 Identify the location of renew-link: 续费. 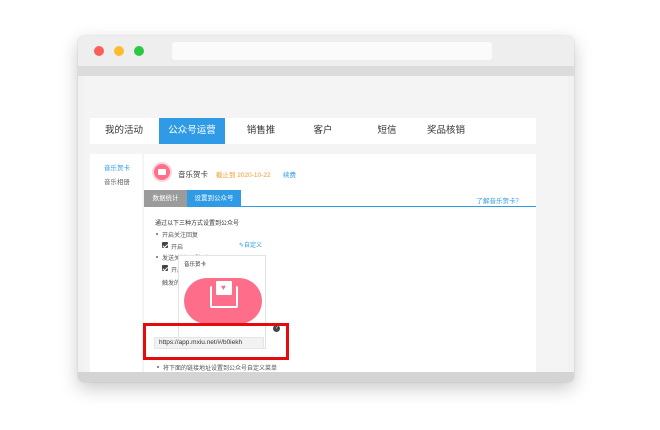
(289, 174).